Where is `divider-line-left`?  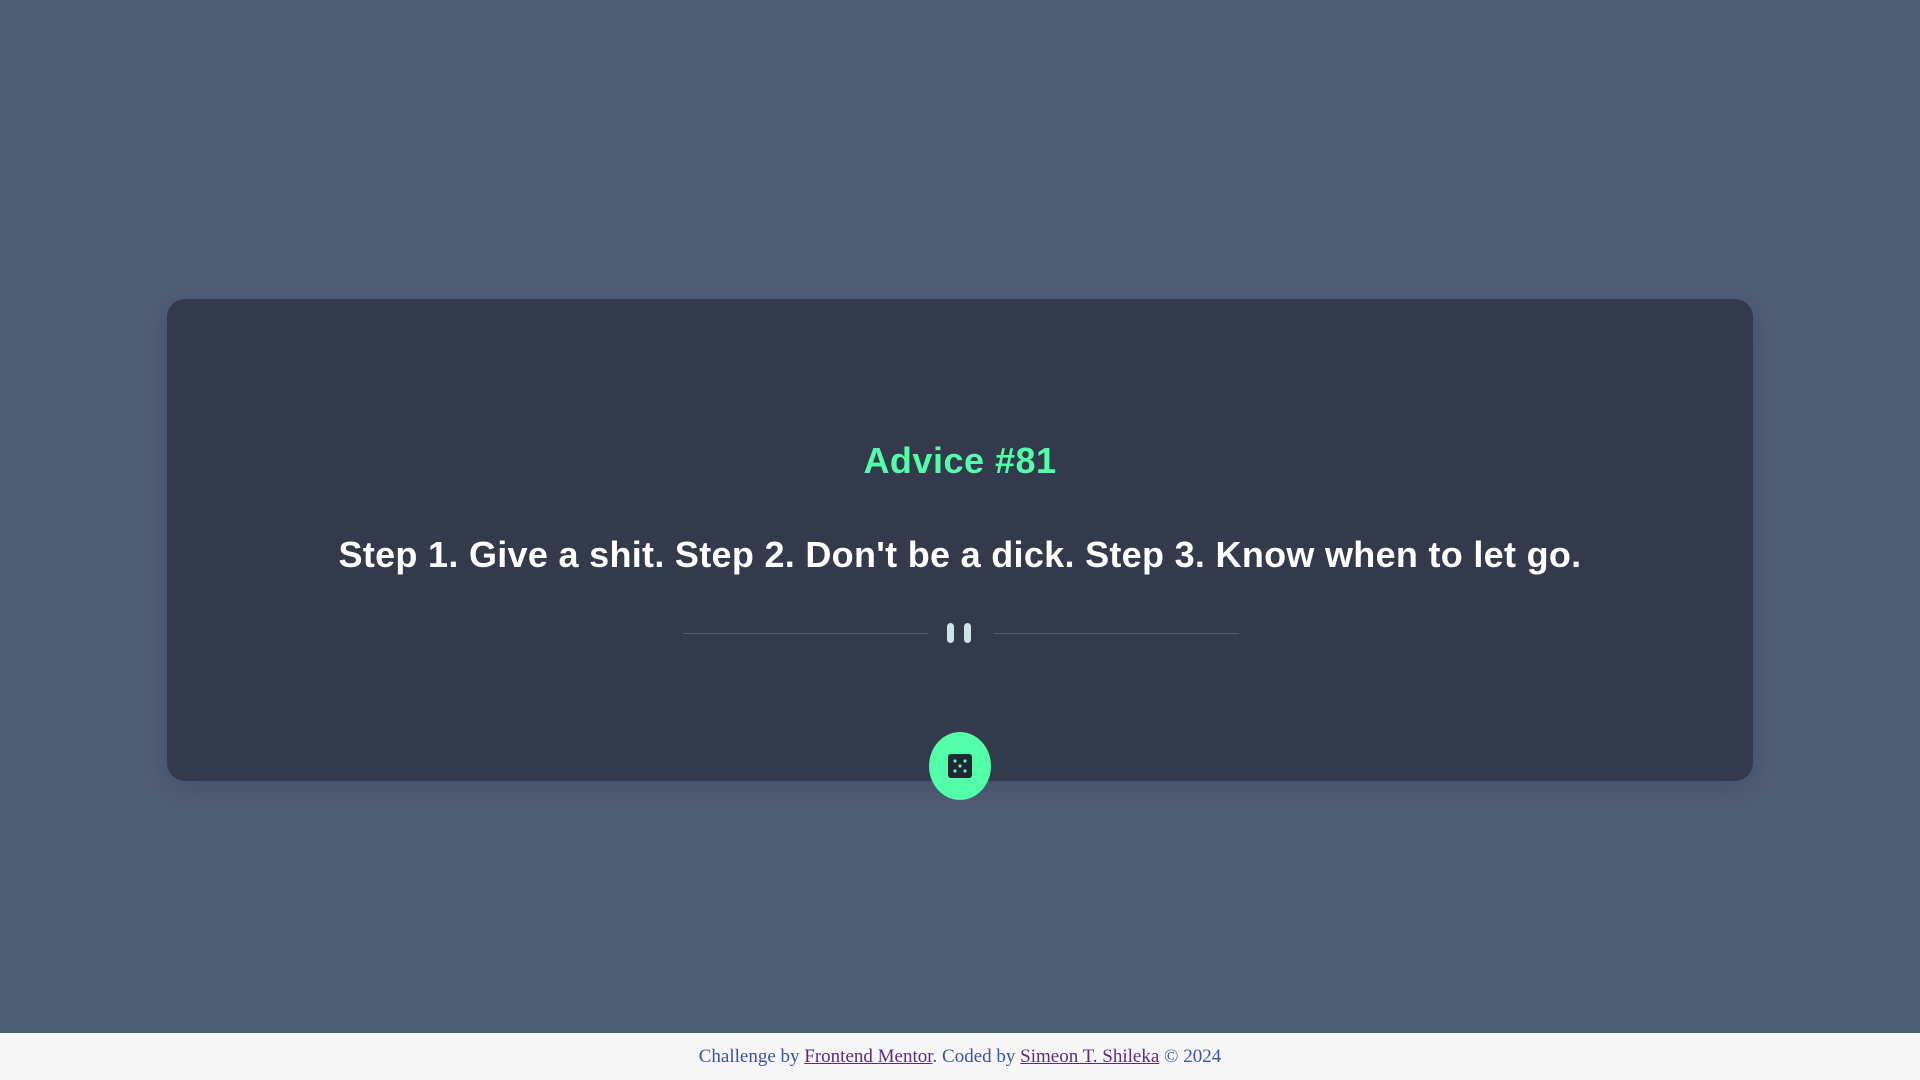
divider-line-left is located at coordinates (805, 633).